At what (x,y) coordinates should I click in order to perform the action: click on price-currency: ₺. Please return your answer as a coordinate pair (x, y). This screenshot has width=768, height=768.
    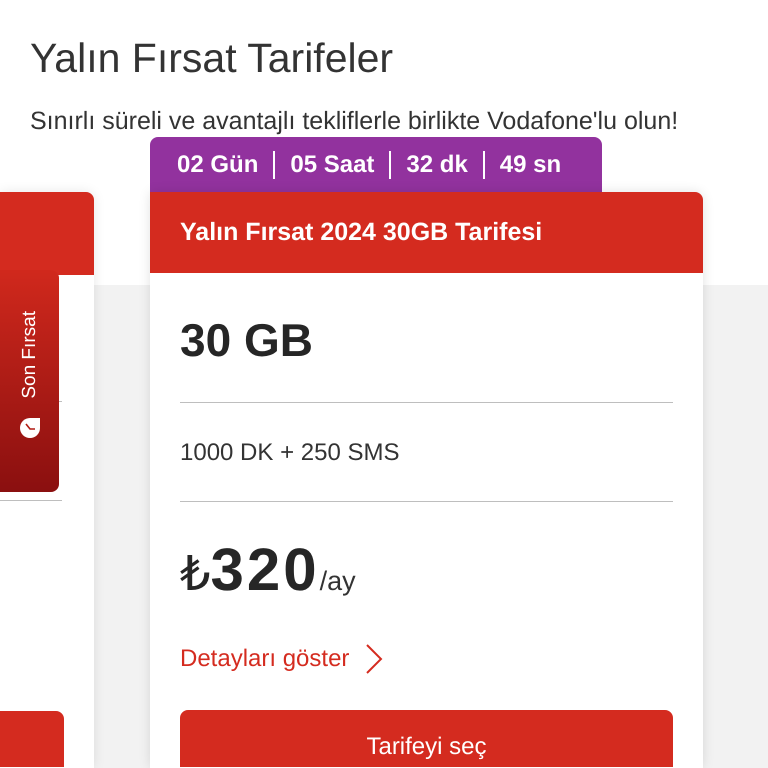
    Looking at the image, I should click on (195, 574).